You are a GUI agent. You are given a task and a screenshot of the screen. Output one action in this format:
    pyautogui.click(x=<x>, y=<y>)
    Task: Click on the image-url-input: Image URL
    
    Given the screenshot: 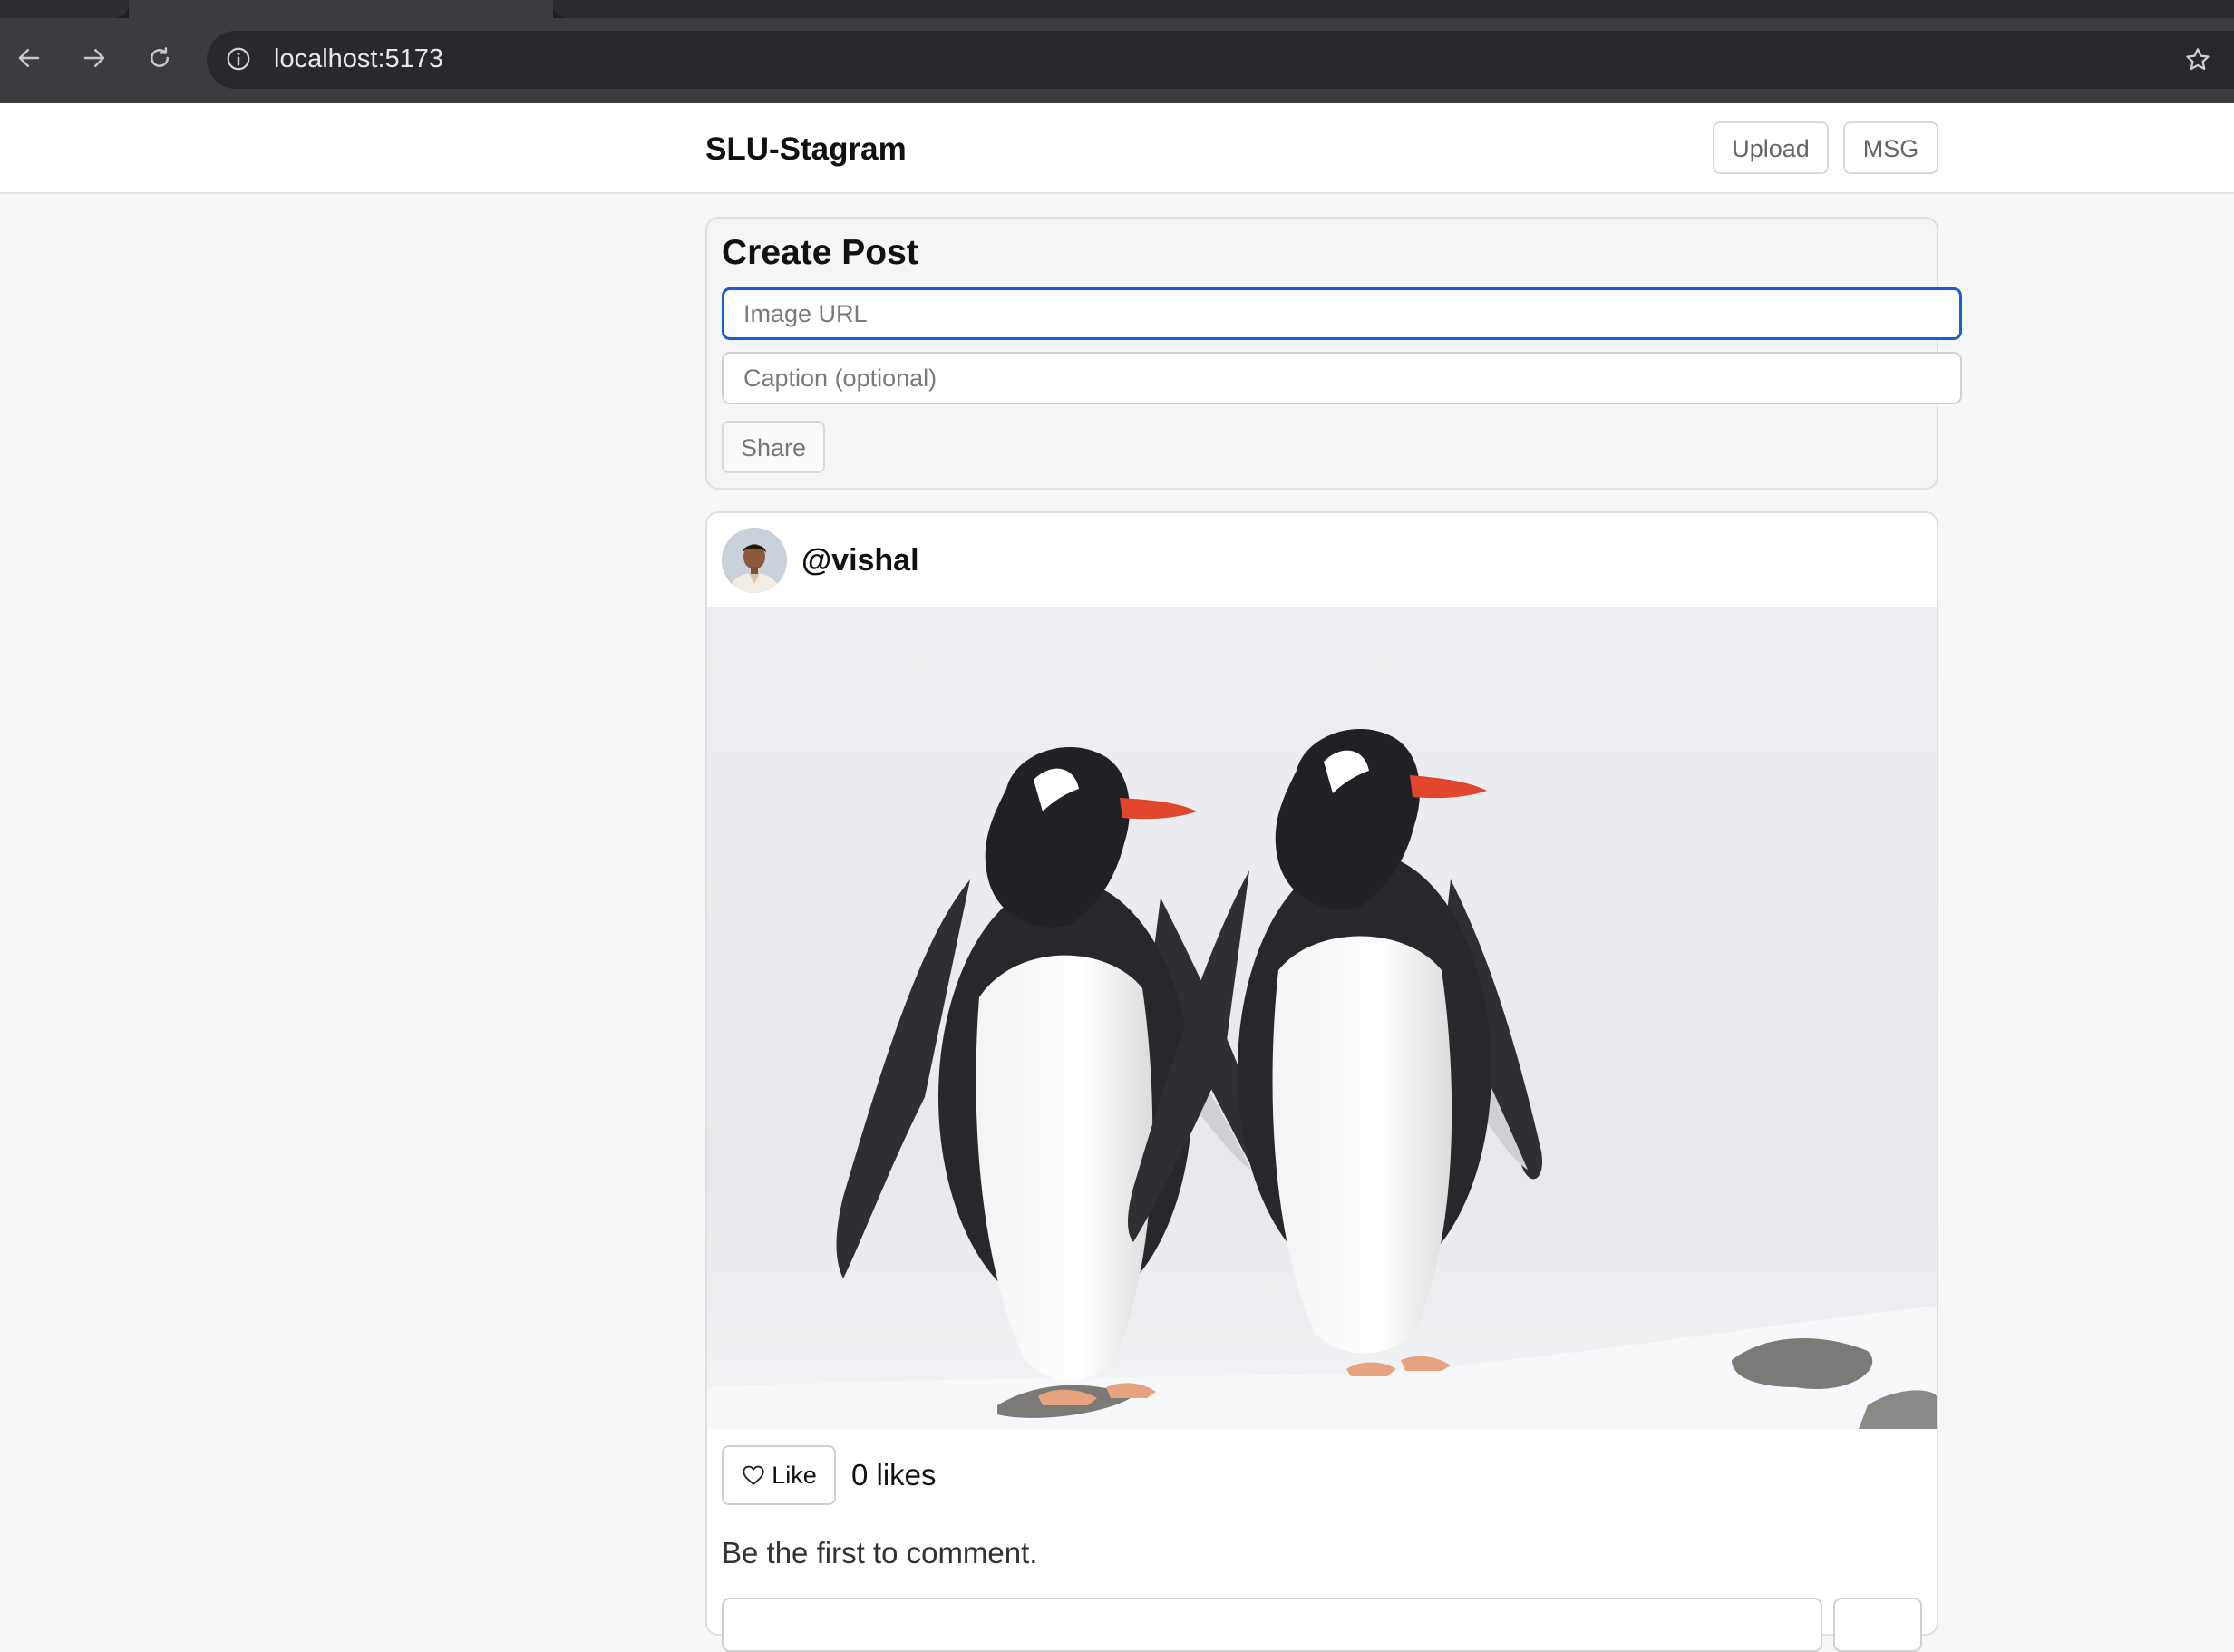 What is the action you would take?
    pyautogui.click(x=1342, y=313)
    